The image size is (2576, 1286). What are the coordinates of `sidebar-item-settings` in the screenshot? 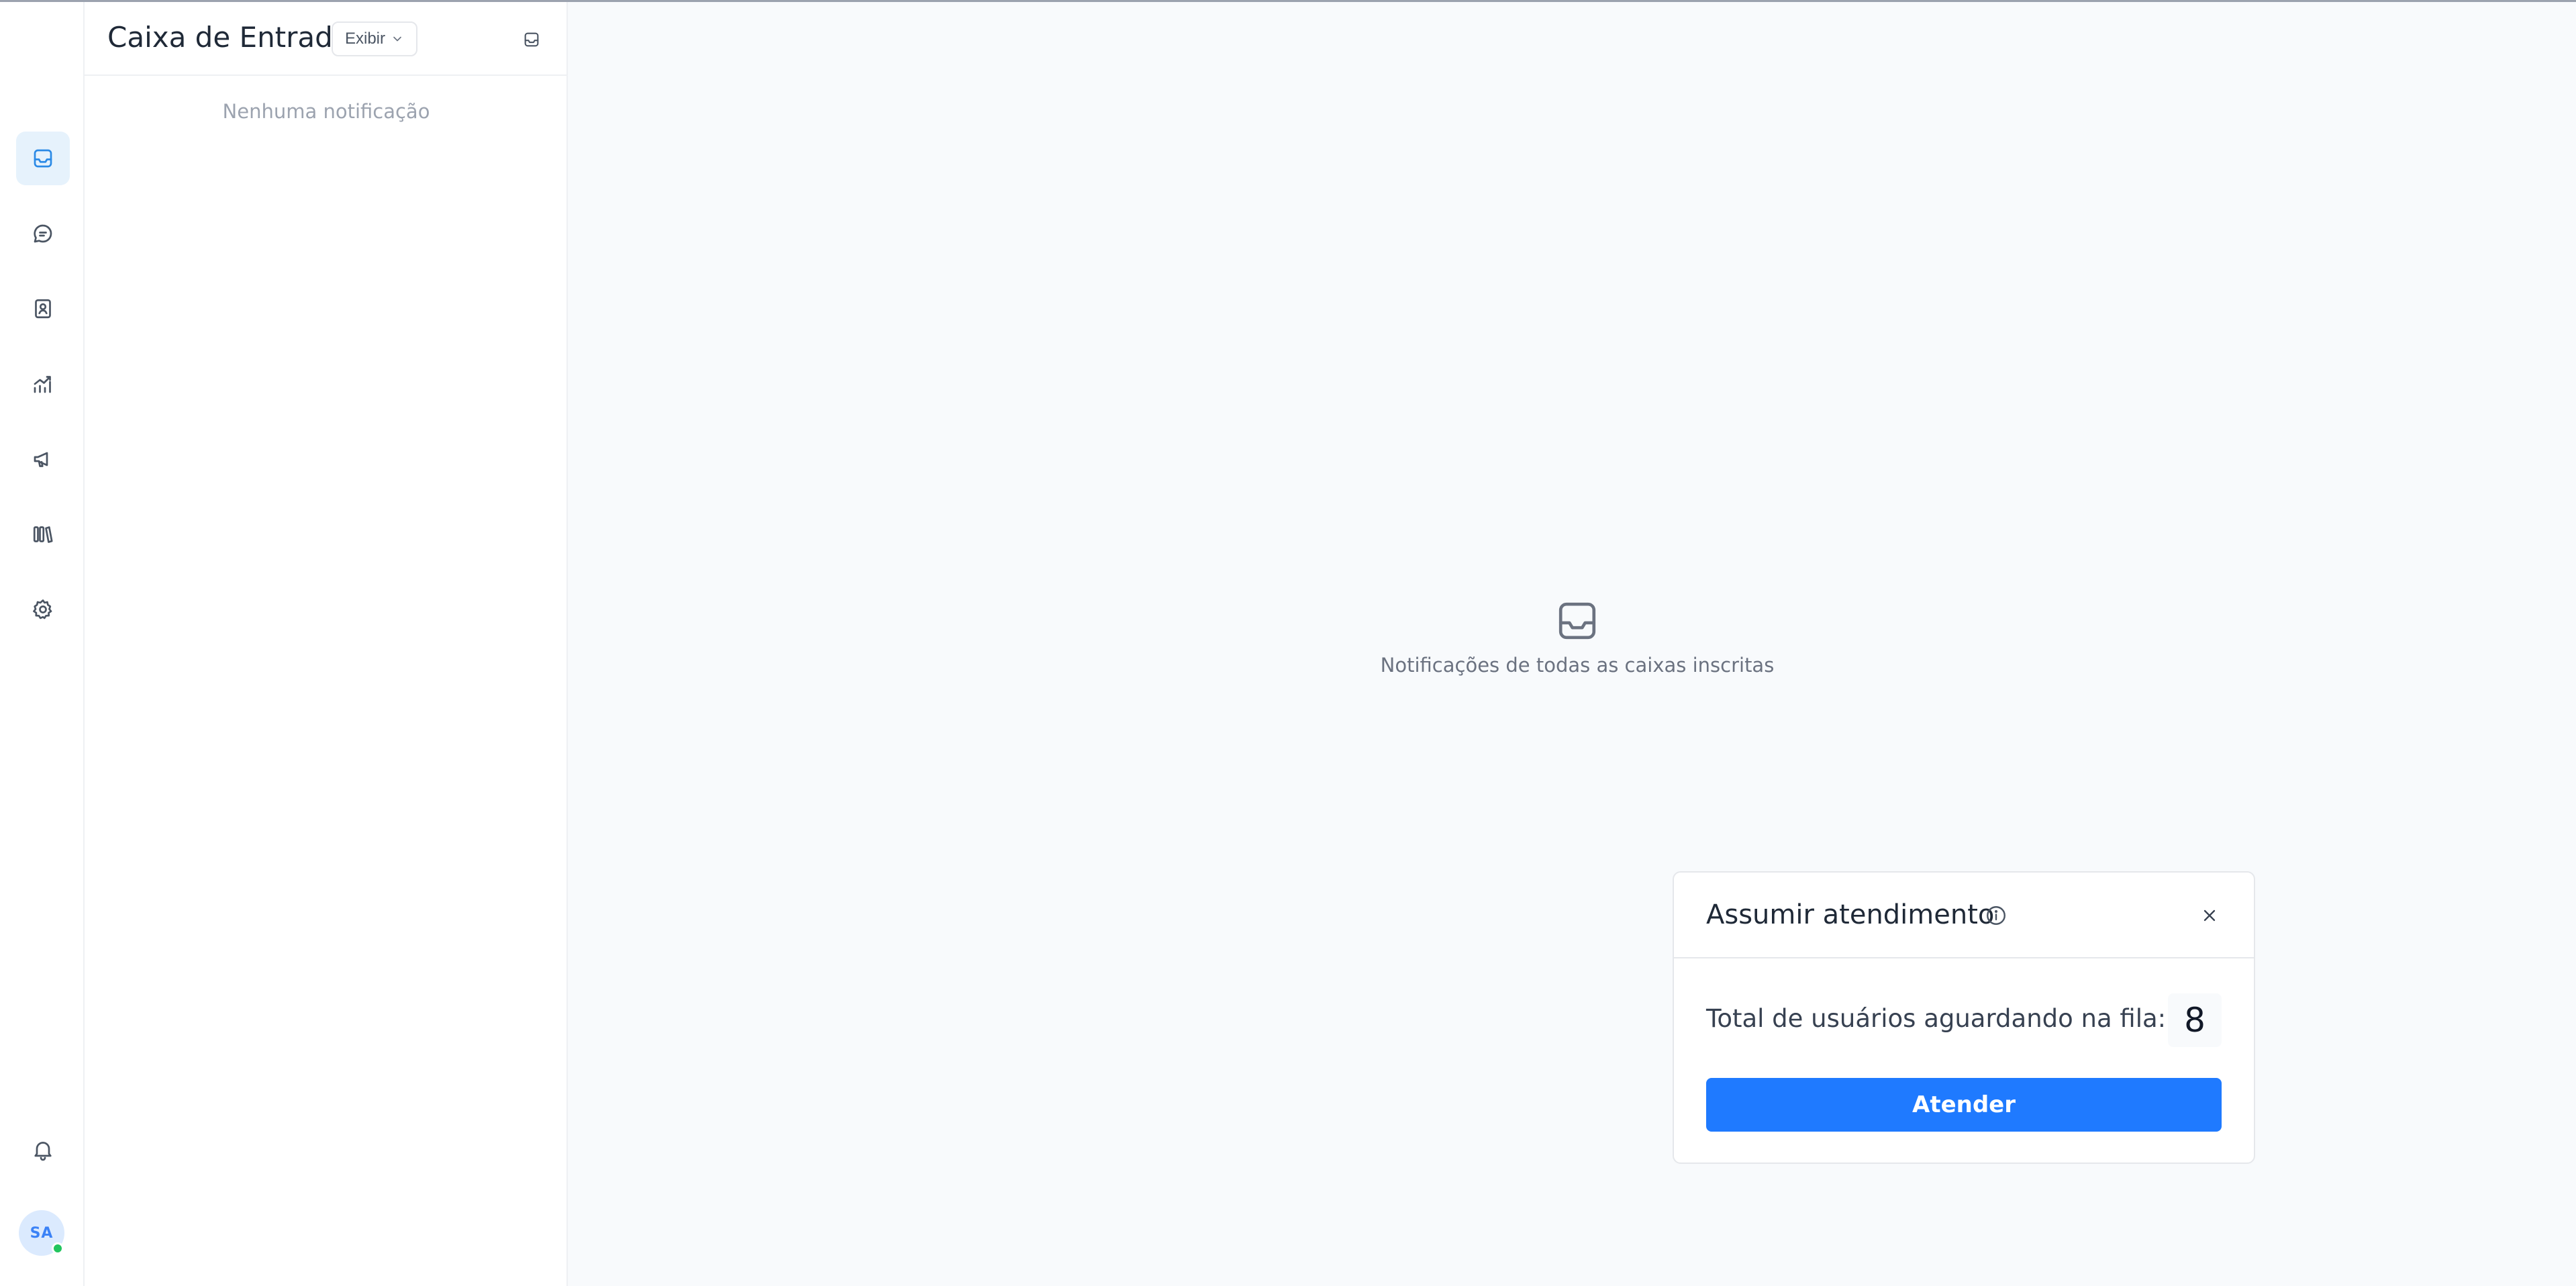 It's located at (43, 609).